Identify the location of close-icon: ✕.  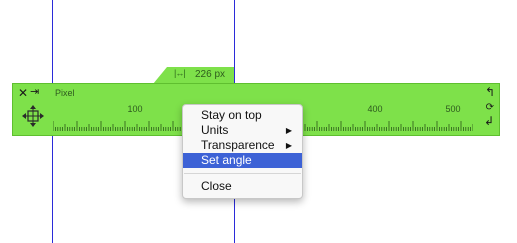
(23, 93).